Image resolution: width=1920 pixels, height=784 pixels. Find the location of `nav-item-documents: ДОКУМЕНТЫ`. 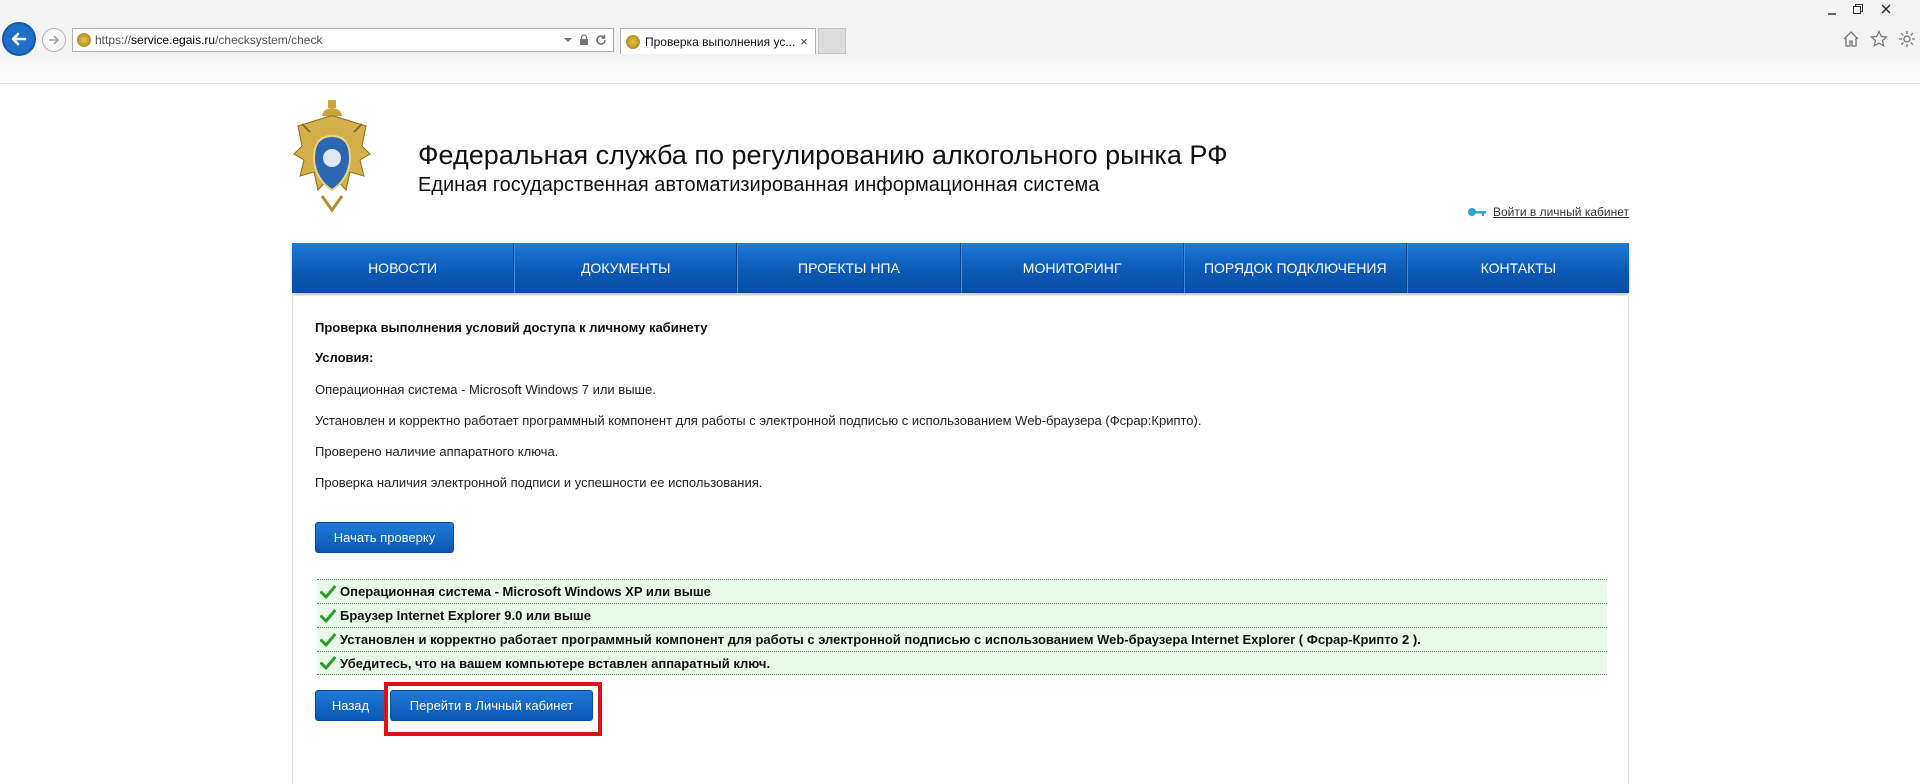

nav-item-documents: ДОКУМЕНТЫ is located at coordinates (626, 268).